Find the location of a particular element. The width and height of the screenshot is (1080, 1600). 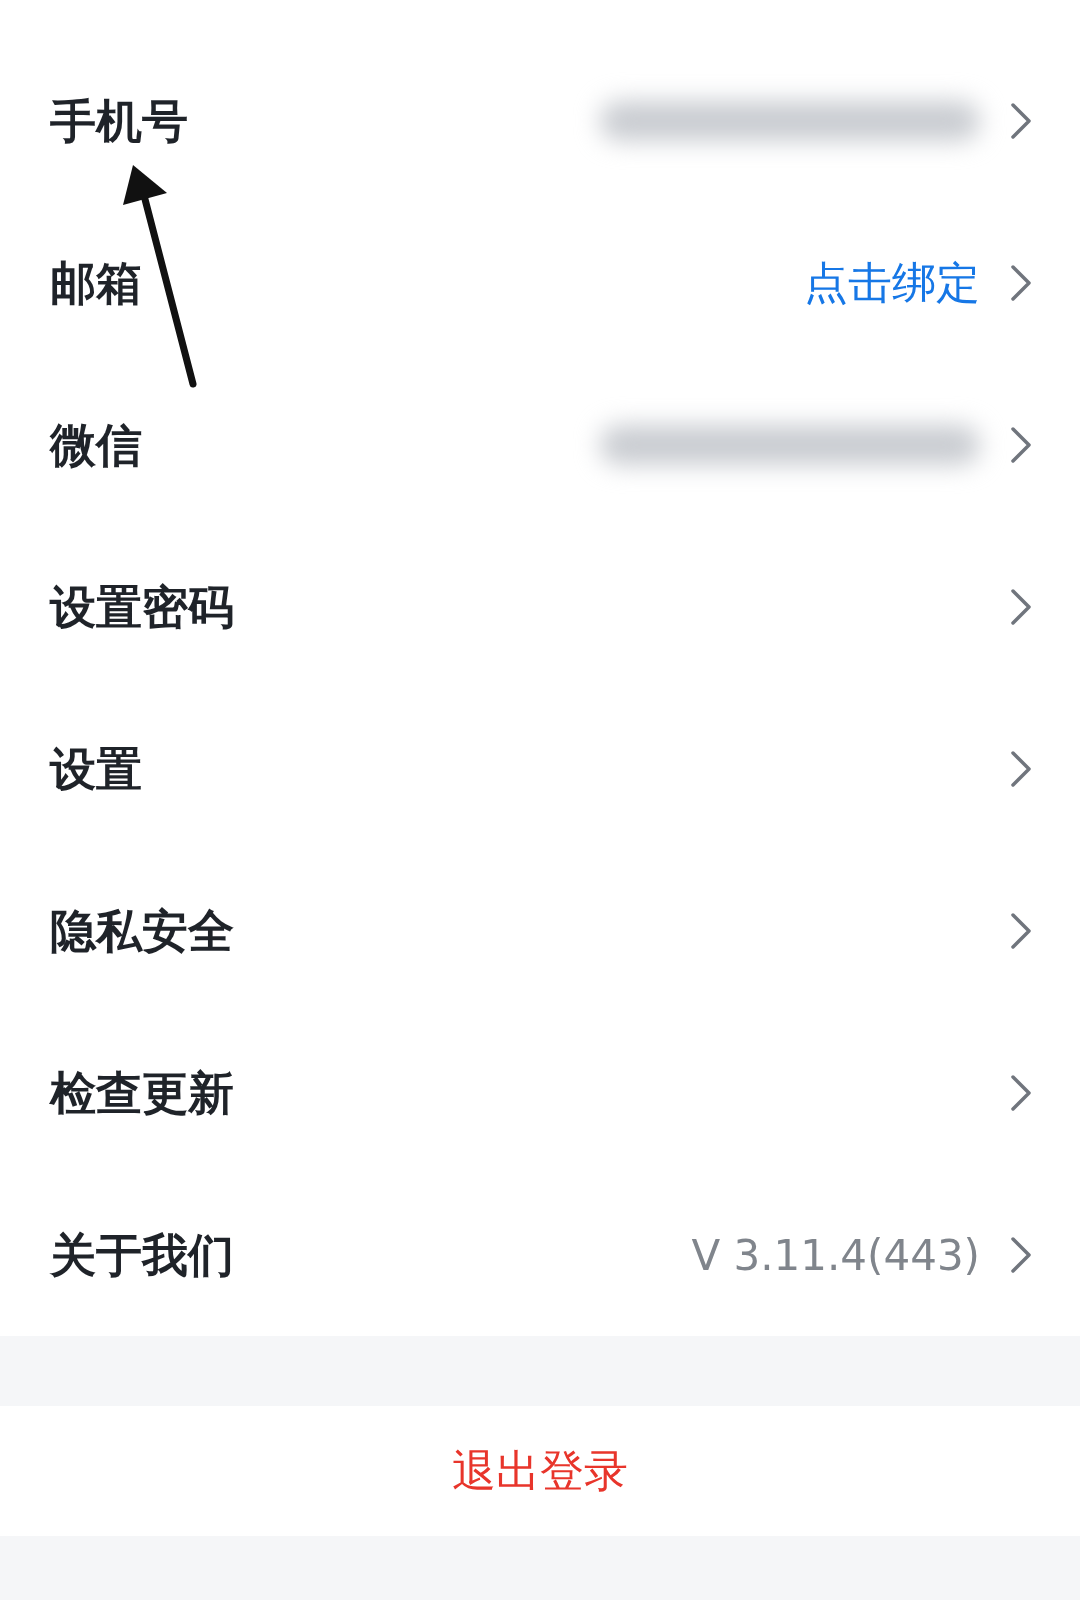

bind-link: 点击绑定 is located at coordinates (892, 283).